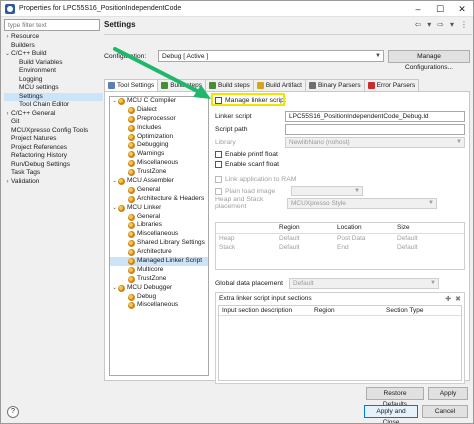 The height and width of the screenshot is (424, 474). I want to click on tool-tree-item: ⌄ MCU Assembler, so click(159, 181).